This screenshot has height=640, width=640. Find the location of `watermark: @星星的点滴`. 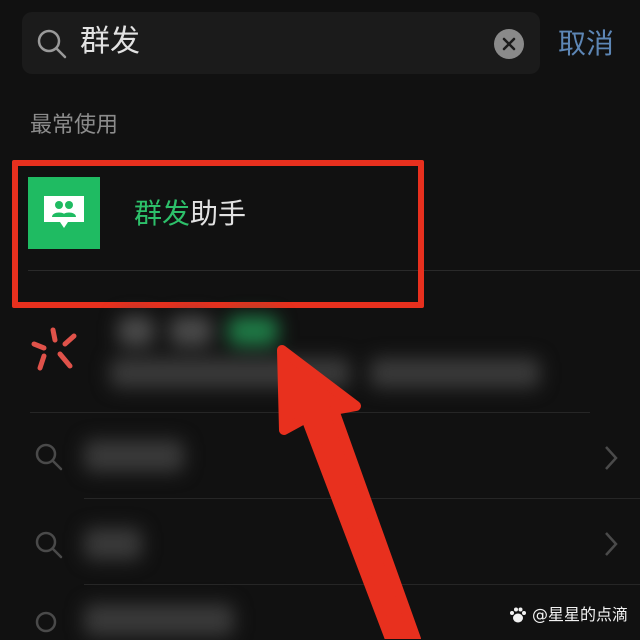

watermark: @星星的点滴 is located at coordinates (568, 615).